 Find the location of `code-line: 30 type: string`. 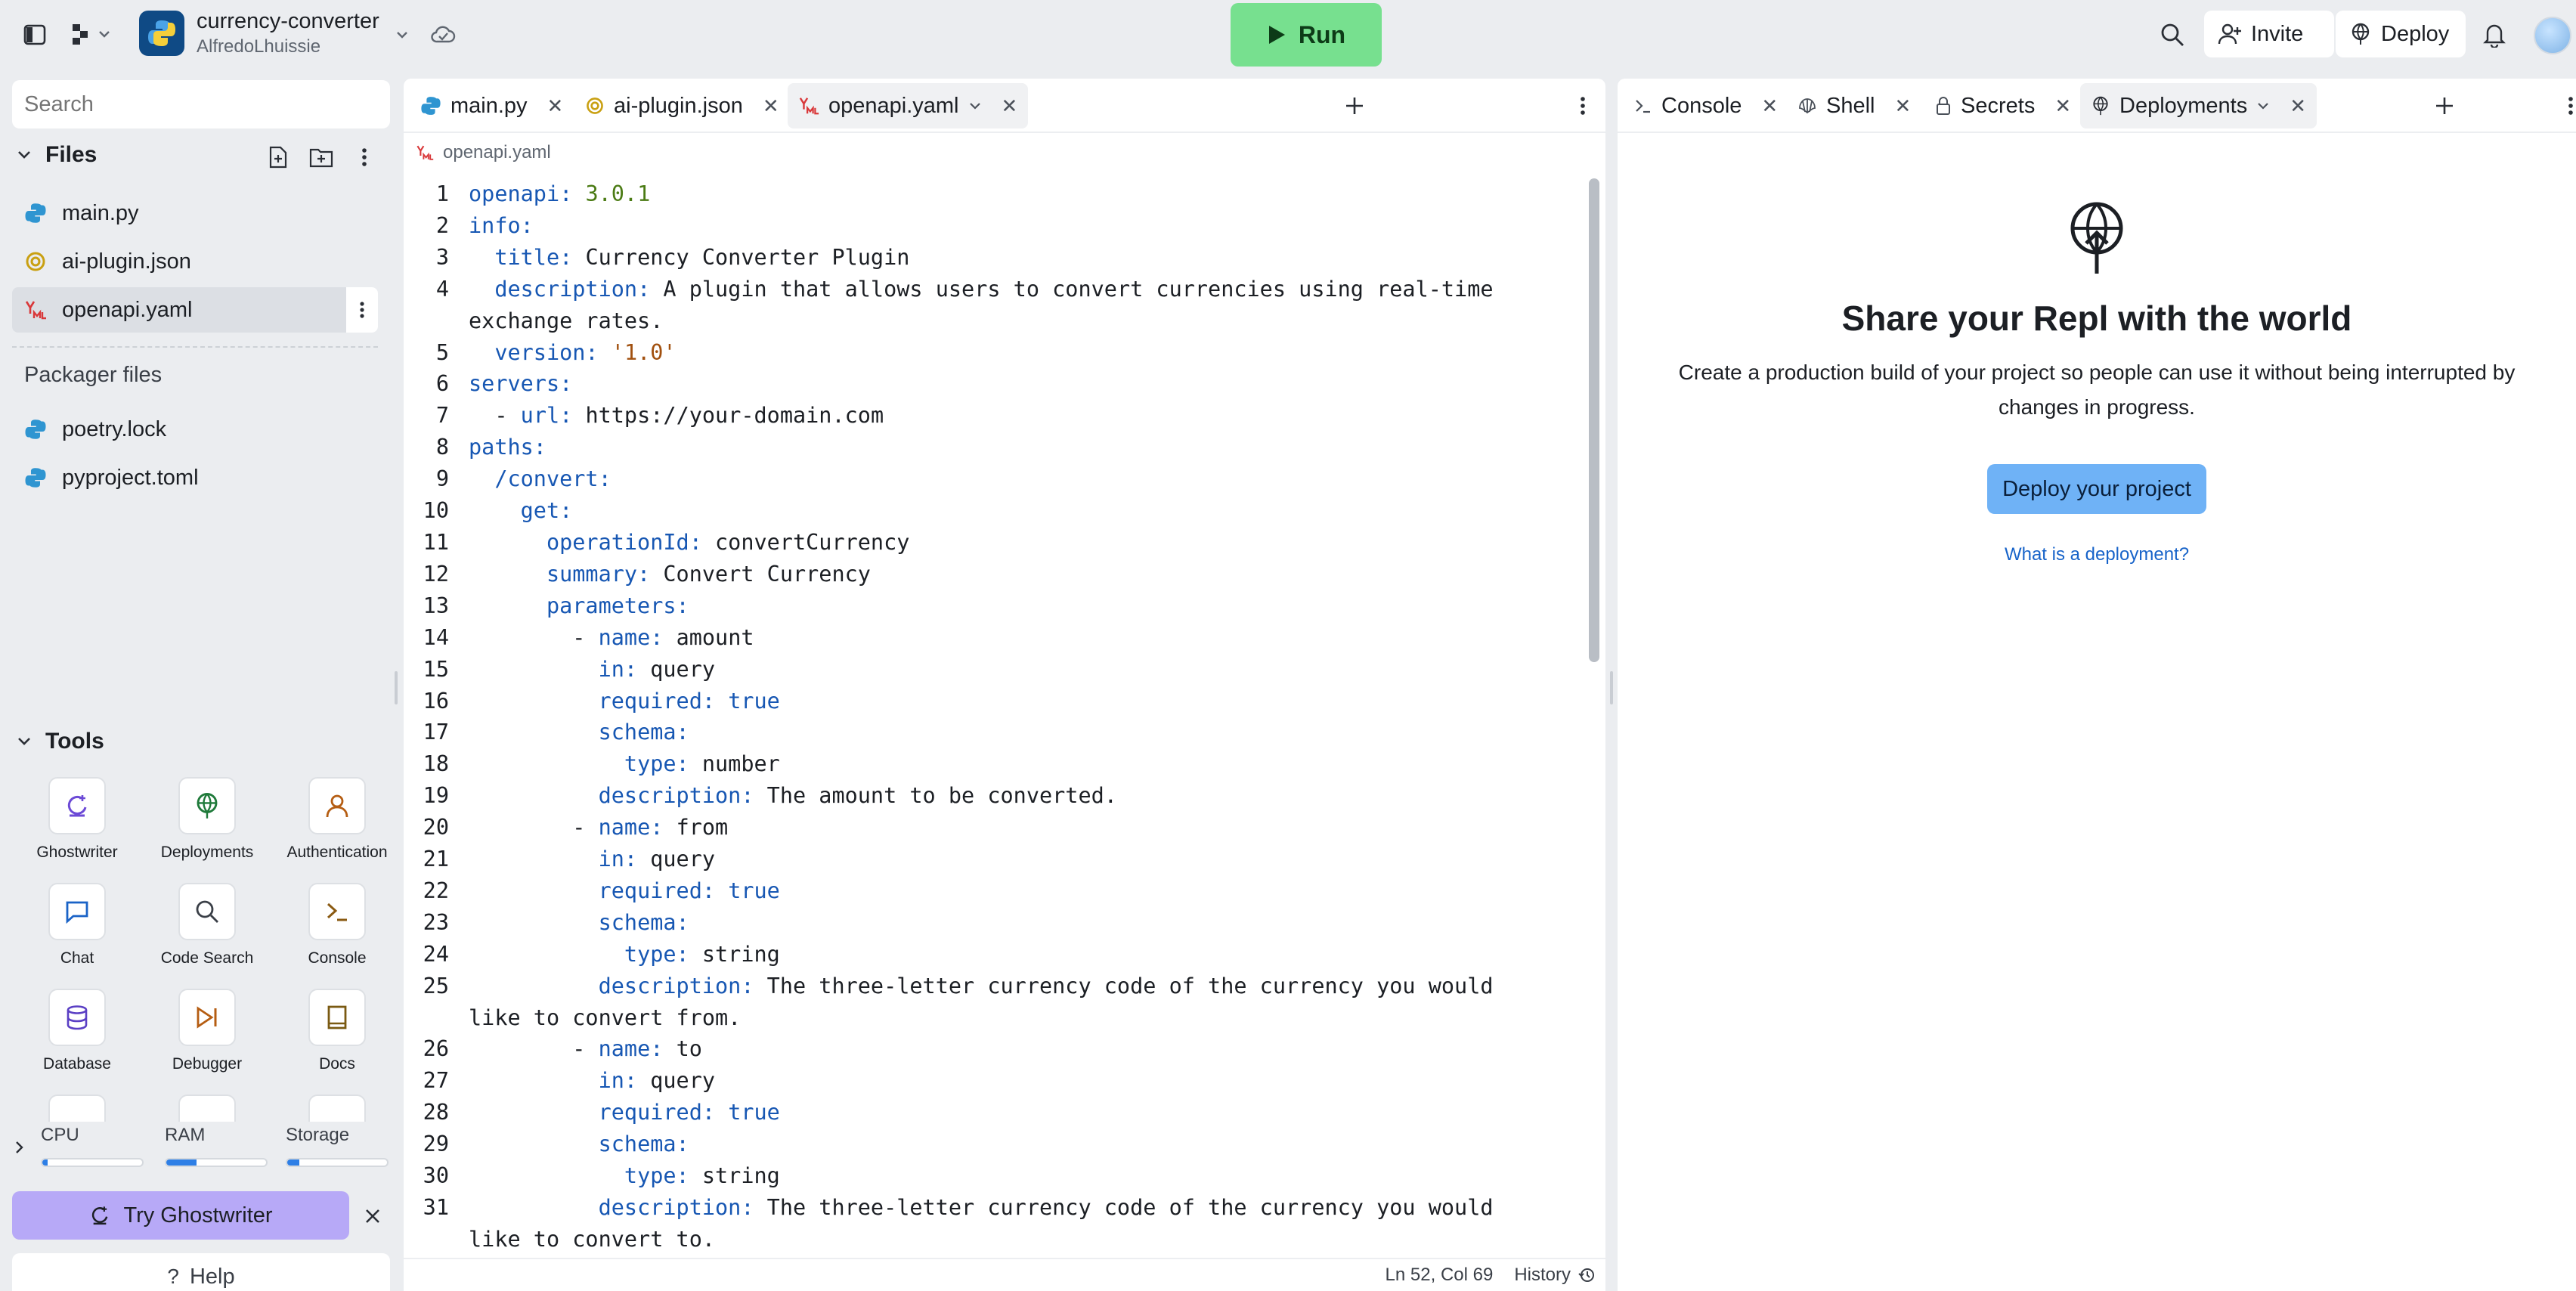

code-line: 30 type: string is located at coordinates (993, 1176).